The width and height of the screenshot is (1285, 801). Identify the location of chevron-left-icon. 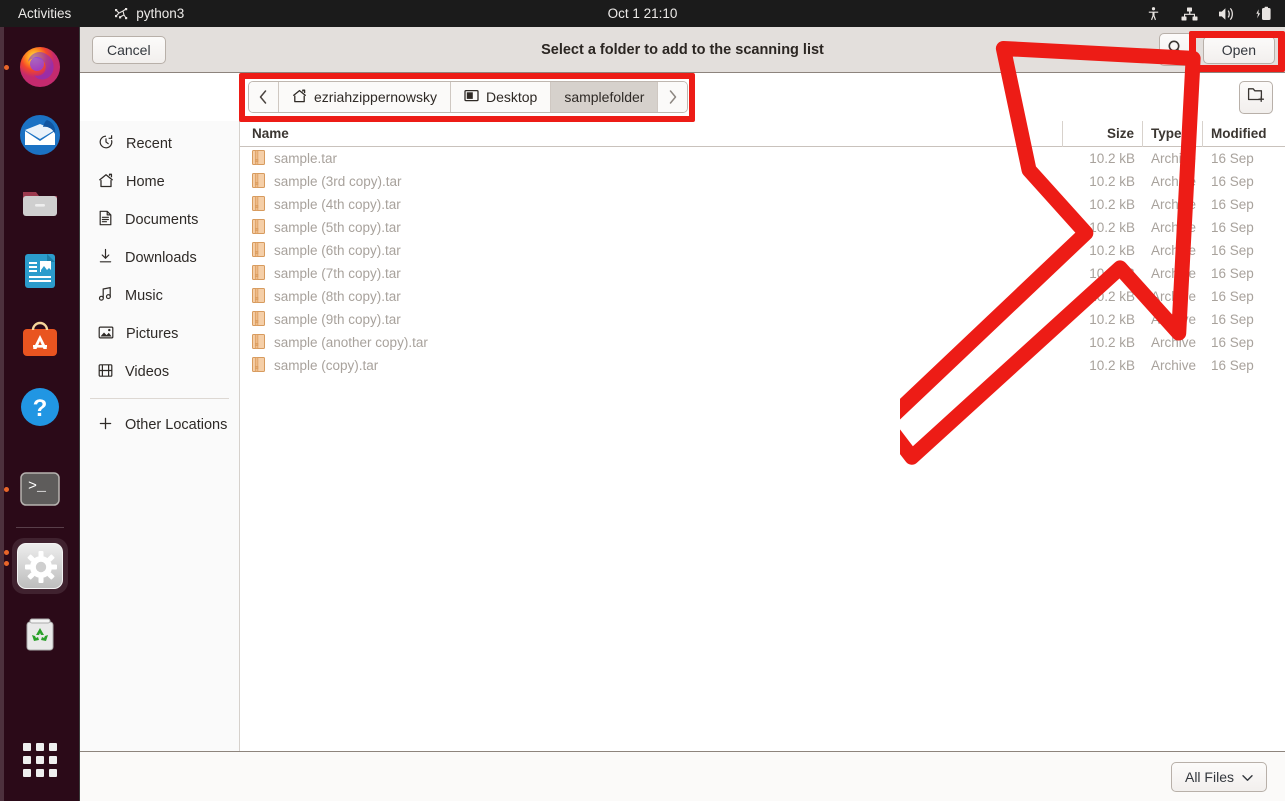
(263, 97).